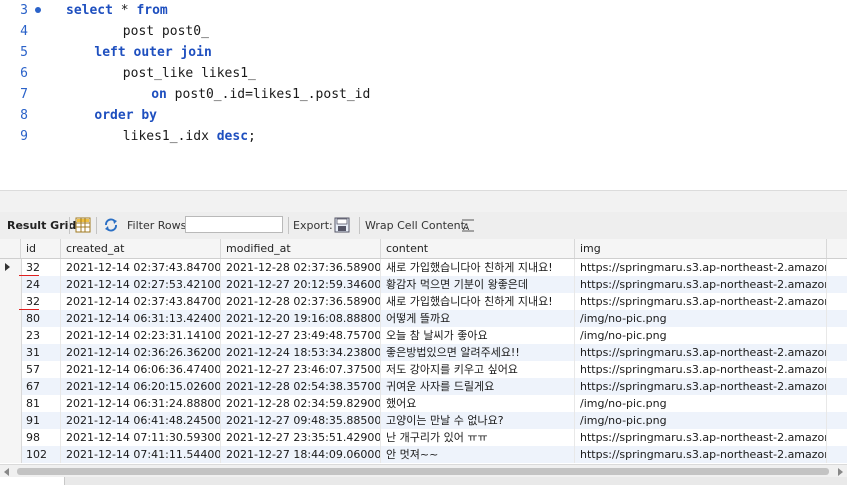  Describe the element at coordinates (141, 454) in the screenshot. I see `table-cell-created-at: 2021-12-14 07:41:11.544000` at that location.